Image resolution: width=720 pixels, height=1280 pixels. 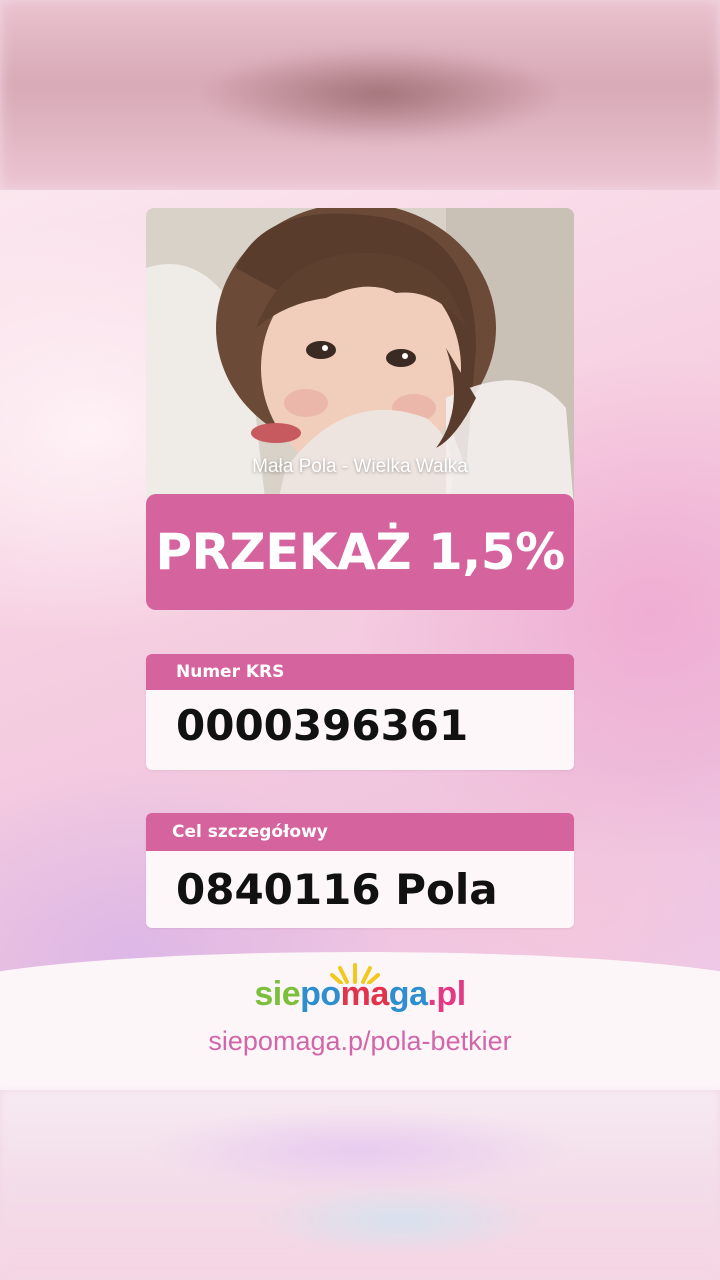 I want to click on krs-value: 0000396361, so click(x=322, y=725).